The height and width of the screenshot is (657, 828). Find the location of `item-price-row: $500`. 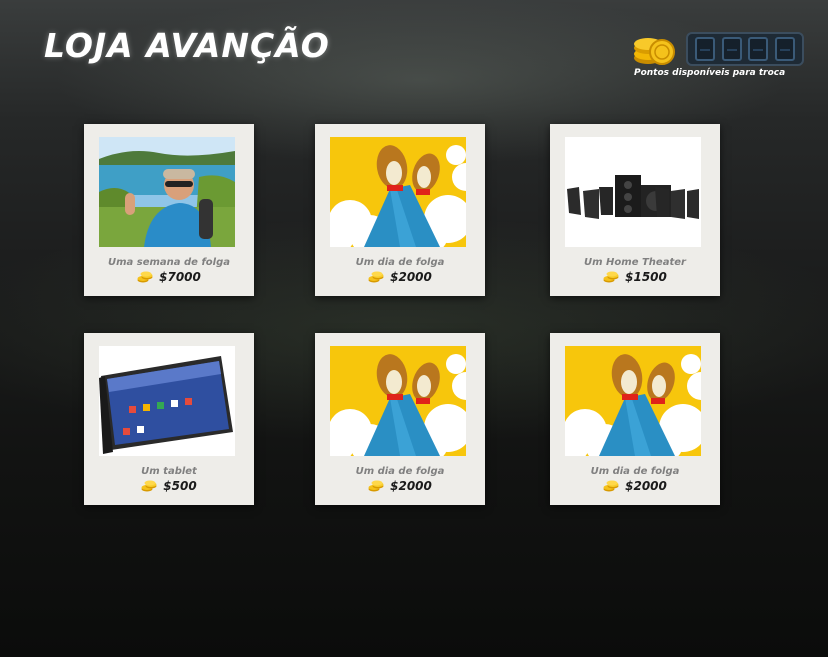

item-price-row: $500 is located at coordinates (169, 486).